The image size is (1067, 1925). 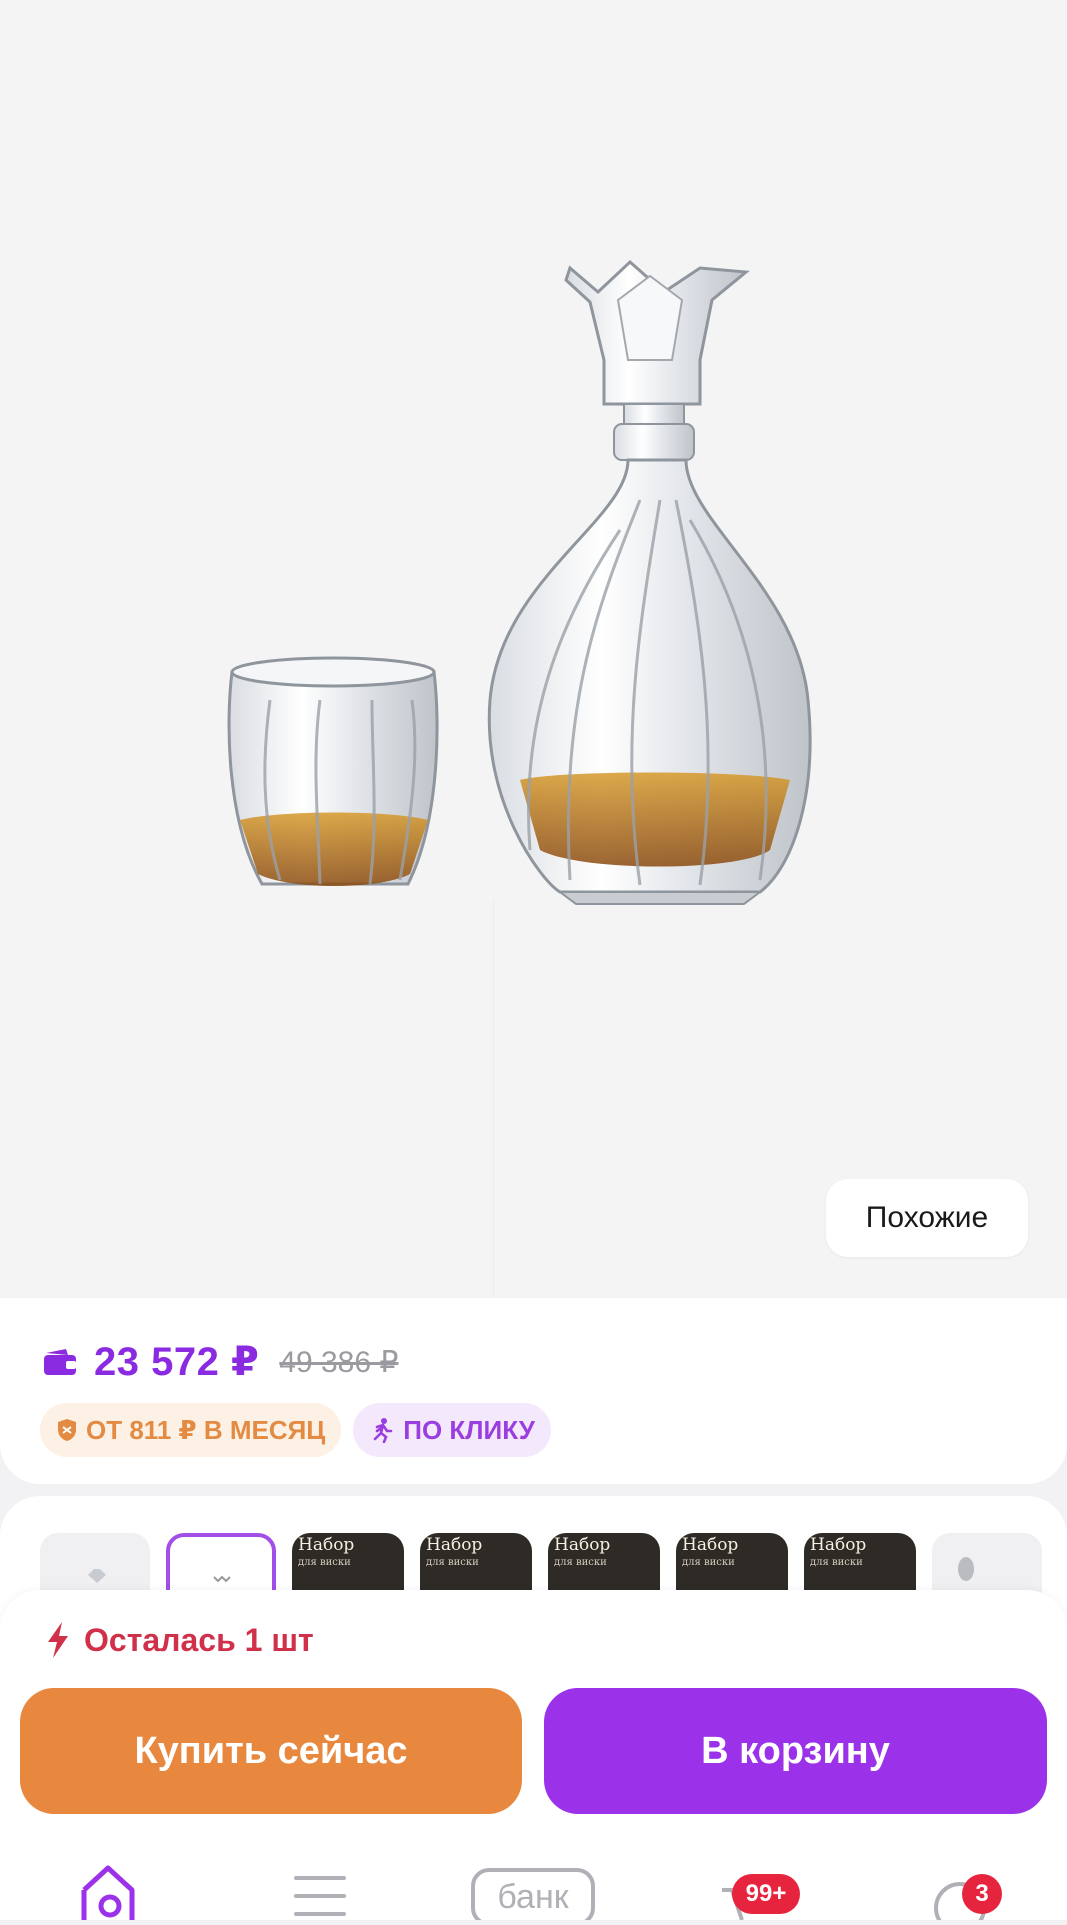 I want to click on tab-home, so click(x=108, y=1890).